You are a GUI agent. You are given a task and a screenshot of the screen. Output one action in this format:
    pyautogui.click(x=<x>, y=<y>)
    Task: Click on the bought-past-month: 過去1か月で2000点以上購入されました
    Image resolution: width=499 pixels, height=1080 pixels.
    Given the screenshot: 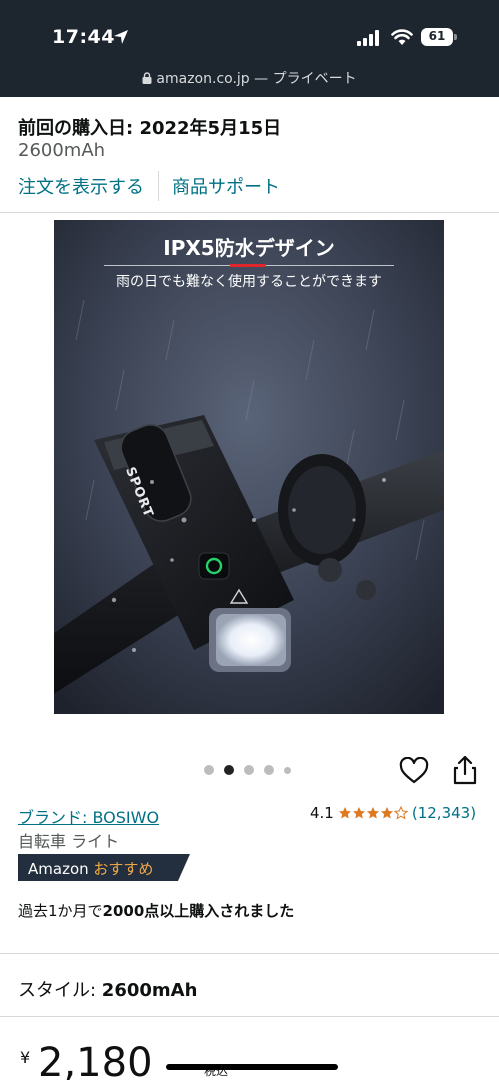 What is the action you would take?
    pyautogui.click(x=156, y=910)
    